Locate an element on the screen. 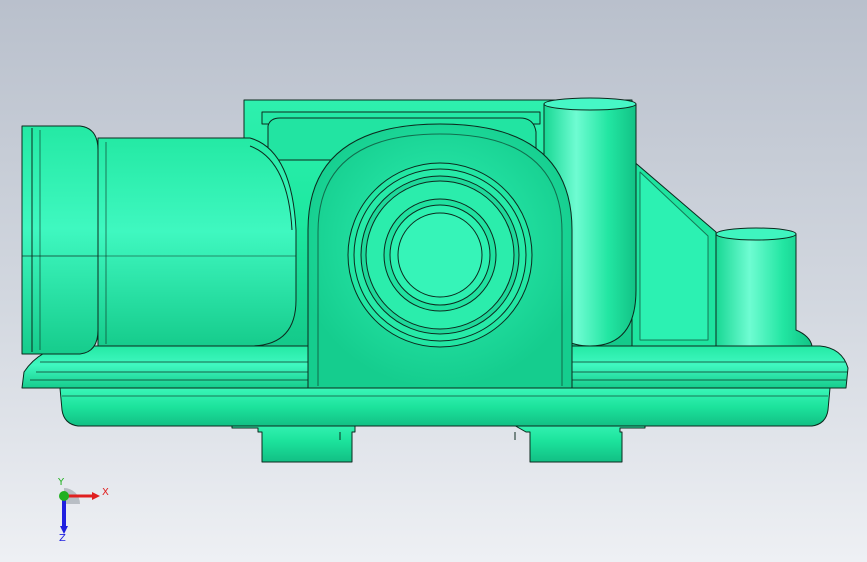  axis-triad: X Y Z is located at coordinates (80, 513).